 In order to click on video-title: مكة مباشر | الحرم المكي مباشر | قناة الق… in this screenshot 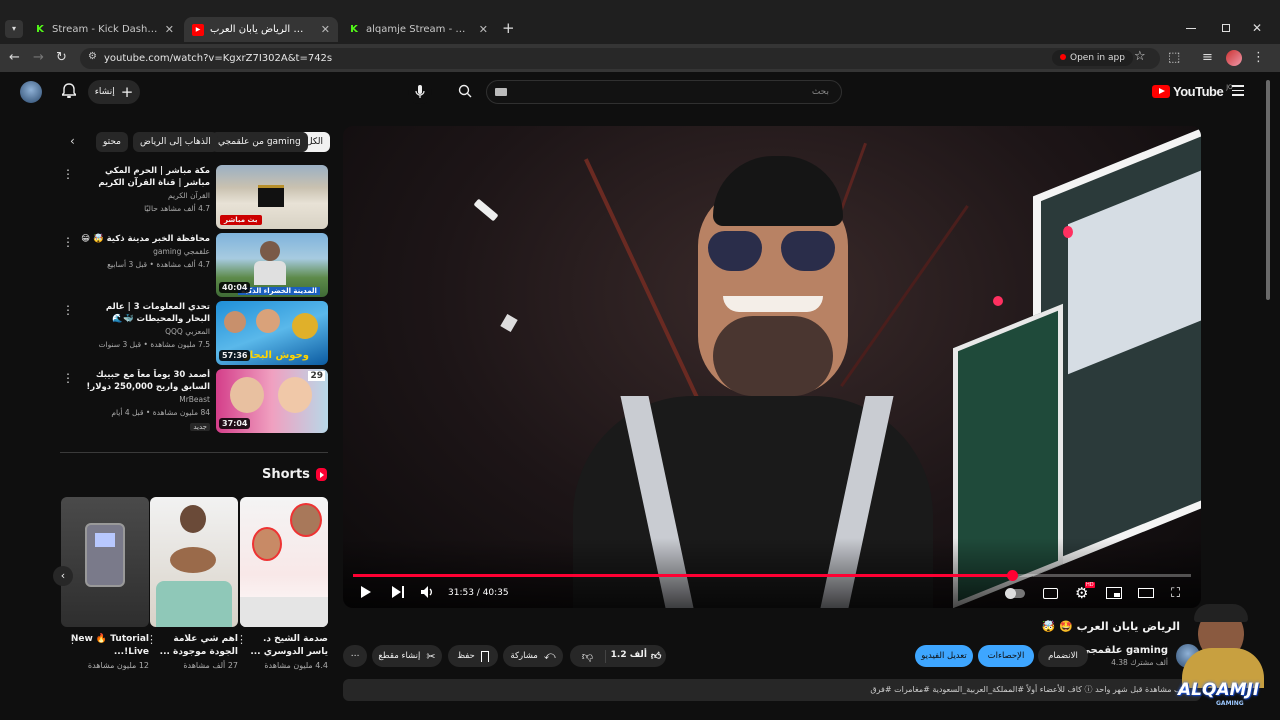, I will do `click(145, 177)`.